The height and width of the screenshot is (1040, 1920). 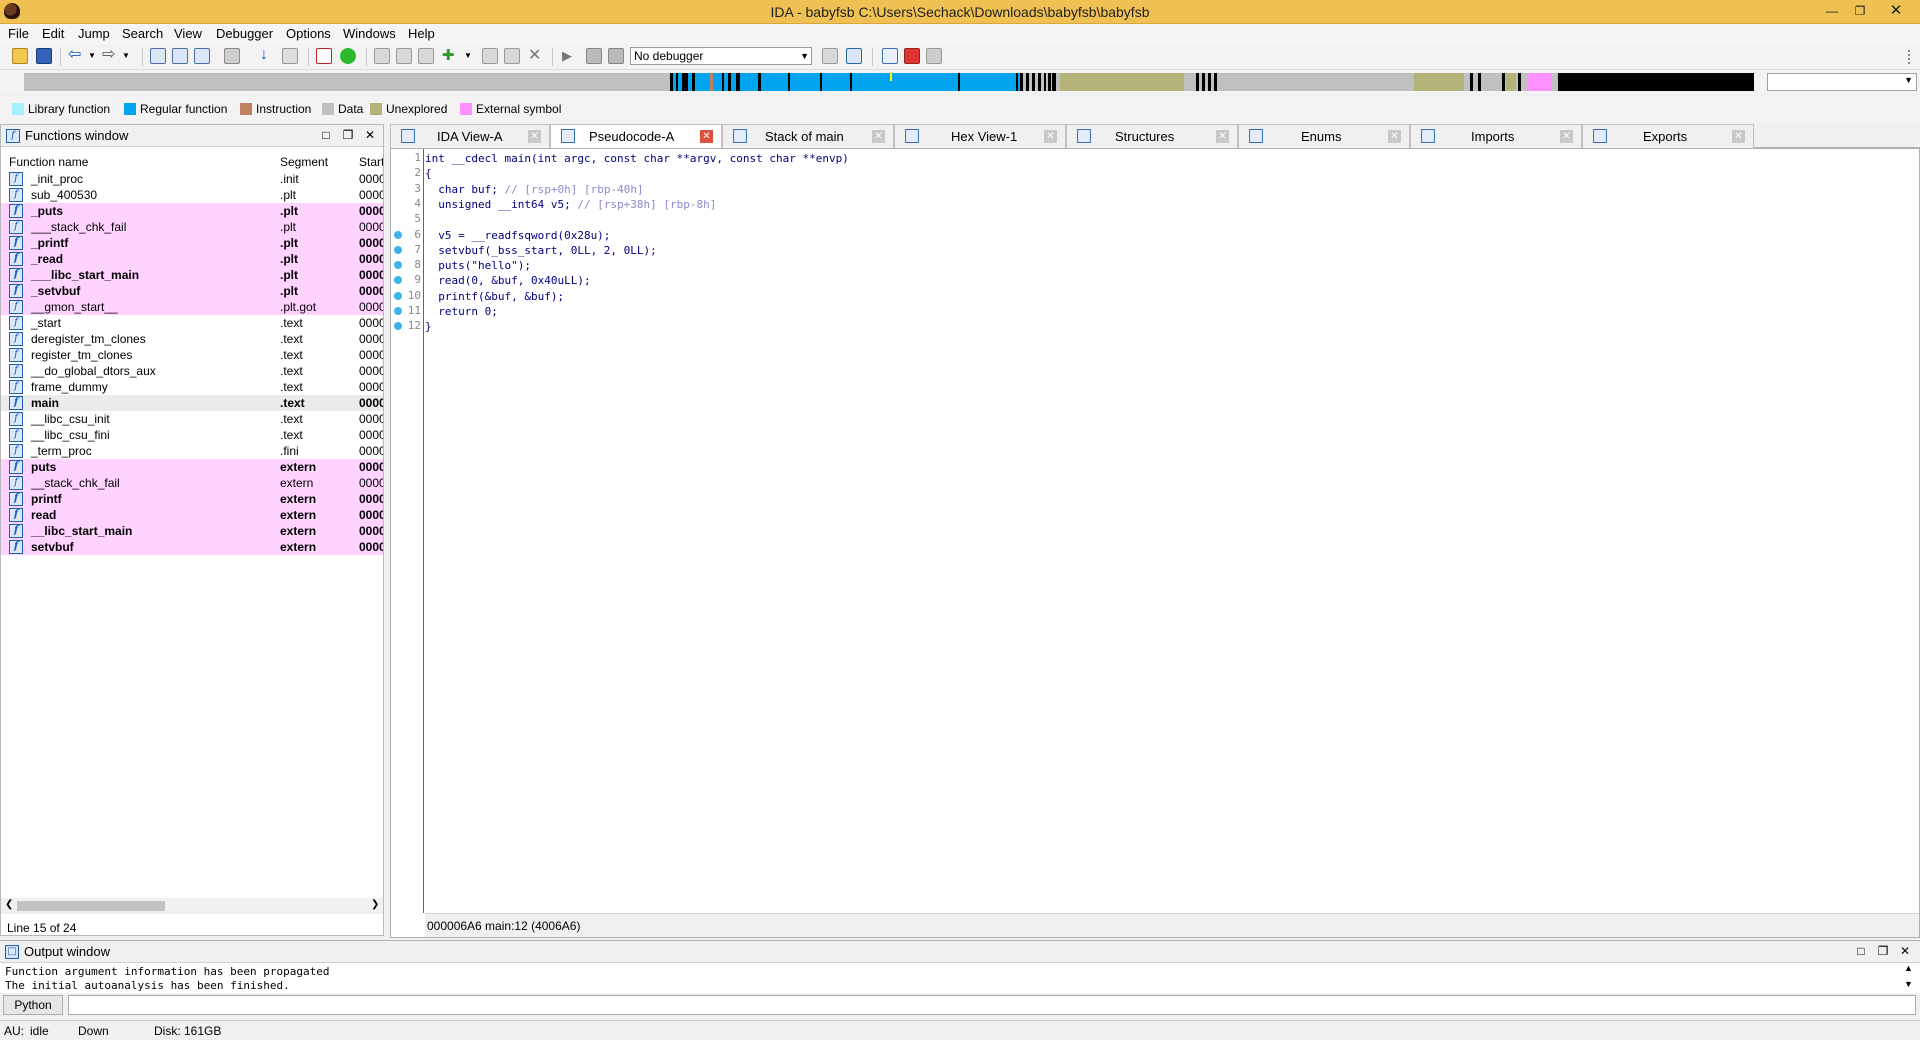 What do you see at coordinates (407, 235) in the screenshot?
I see `gutter-line: 6` at bounding box center [407, 235].